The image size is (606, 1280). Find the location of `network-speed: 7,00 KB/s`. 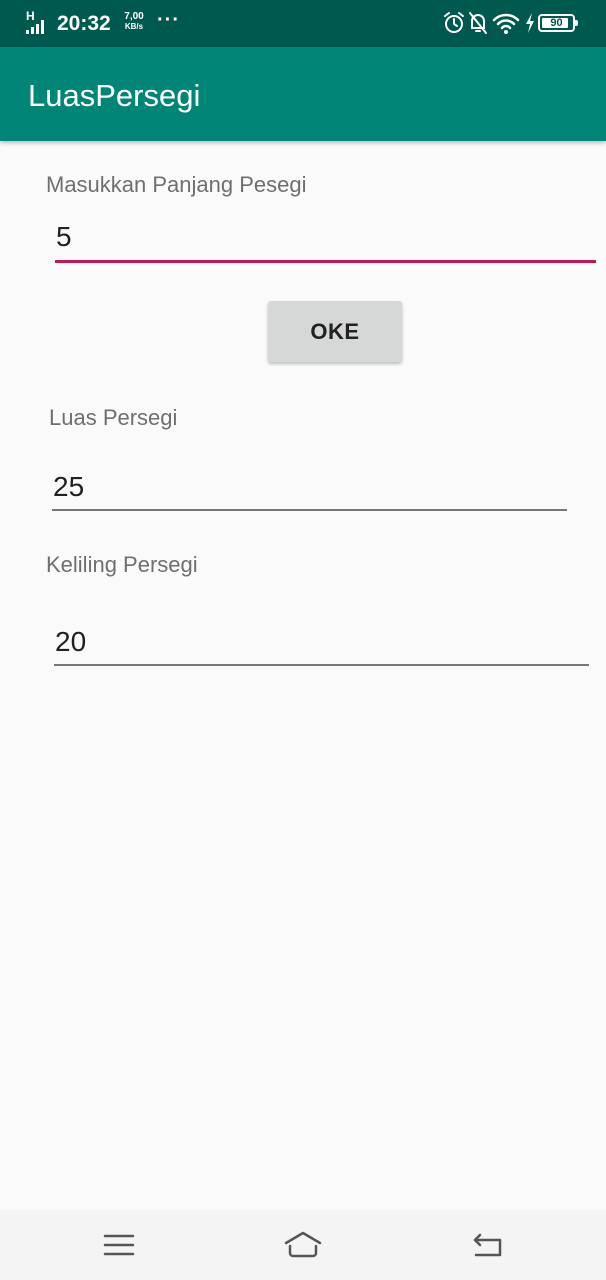

network-speed: 7,00 KB/s is located at coordinates (134, 22).